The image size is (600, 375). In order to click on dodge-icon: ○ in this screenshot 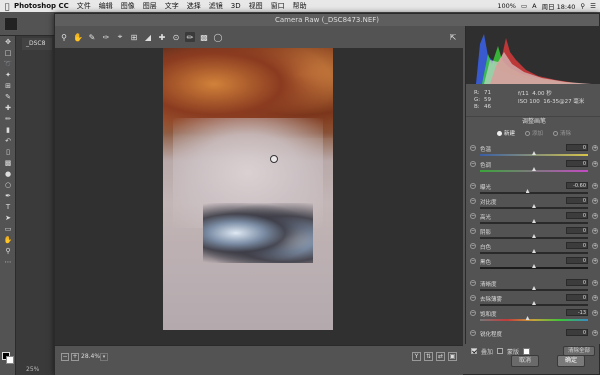, I will do `click(8, 184)`.